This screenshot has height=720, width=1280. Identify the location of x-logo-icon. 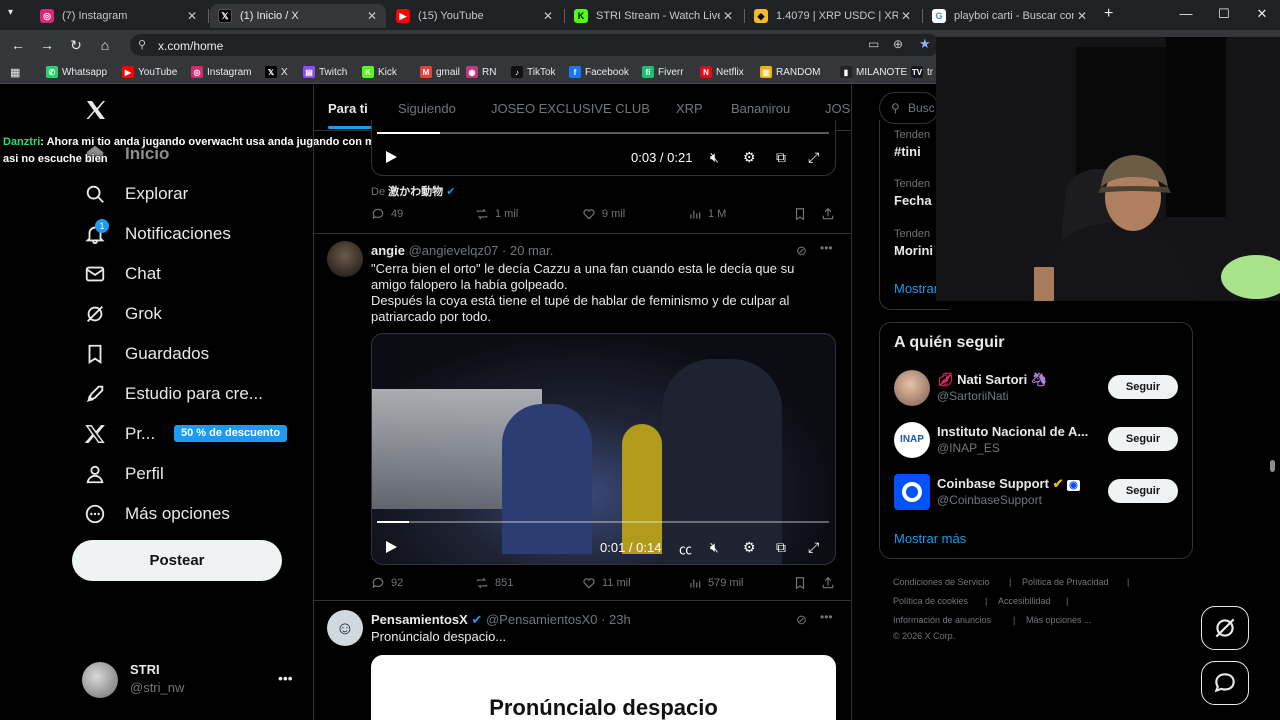
(96, 110).